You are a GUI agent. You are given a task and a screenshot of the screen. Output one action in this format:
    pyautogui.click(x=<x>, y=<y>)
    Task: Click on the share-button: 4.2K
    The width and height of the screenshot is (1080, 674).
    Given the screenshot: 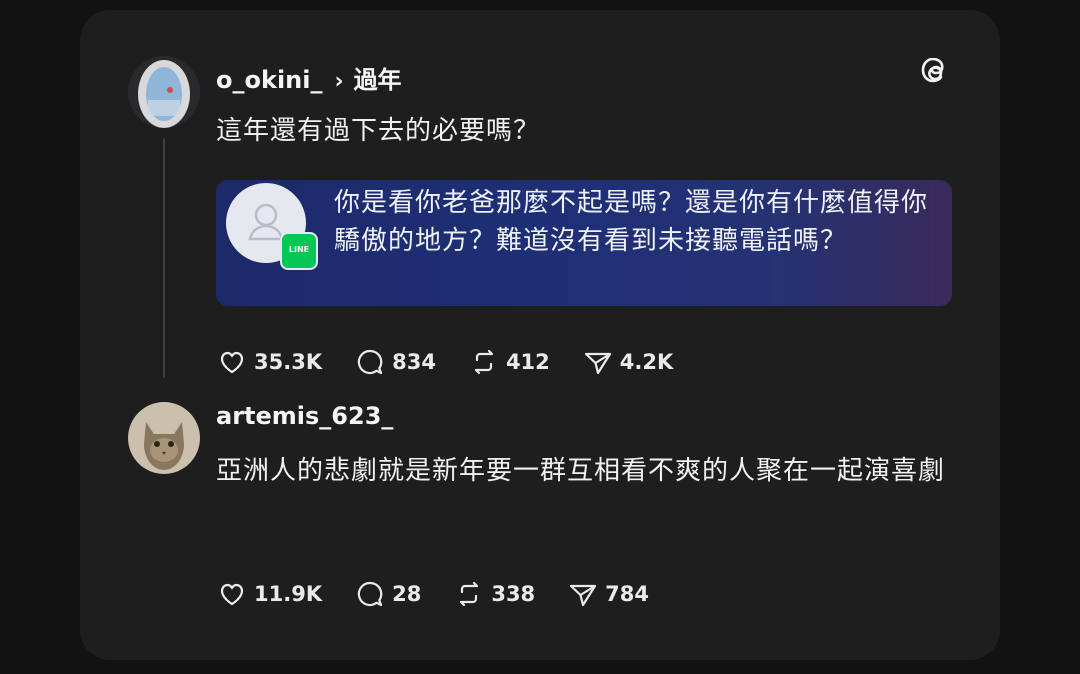 What is the action you would take?
    pyautogui.click(x=627, y=362)
    